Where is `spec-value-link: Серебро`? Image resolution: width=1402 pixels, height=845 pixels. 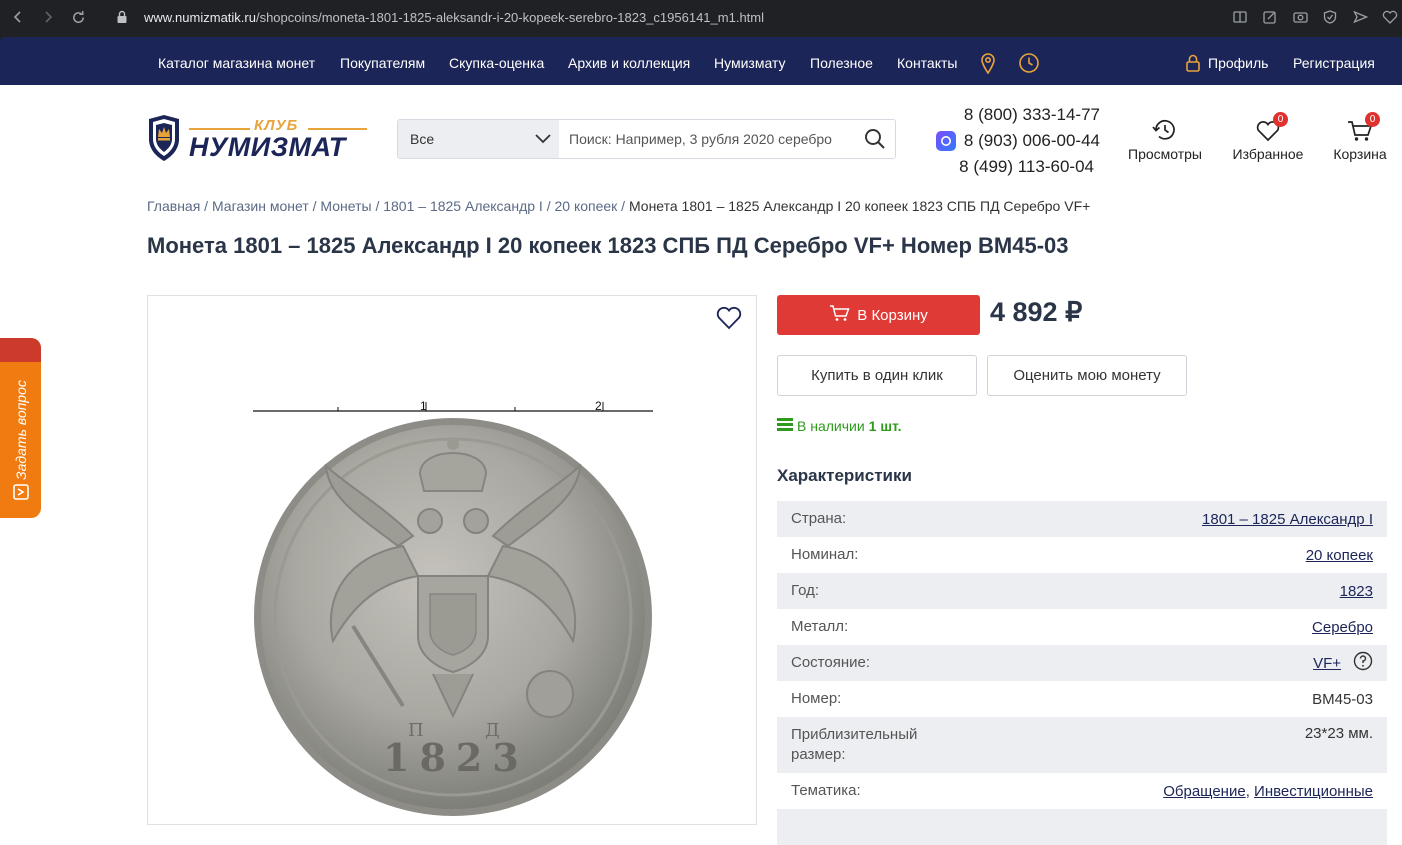 spec-value-link: Серебро is located at coordinates (1342, 627).